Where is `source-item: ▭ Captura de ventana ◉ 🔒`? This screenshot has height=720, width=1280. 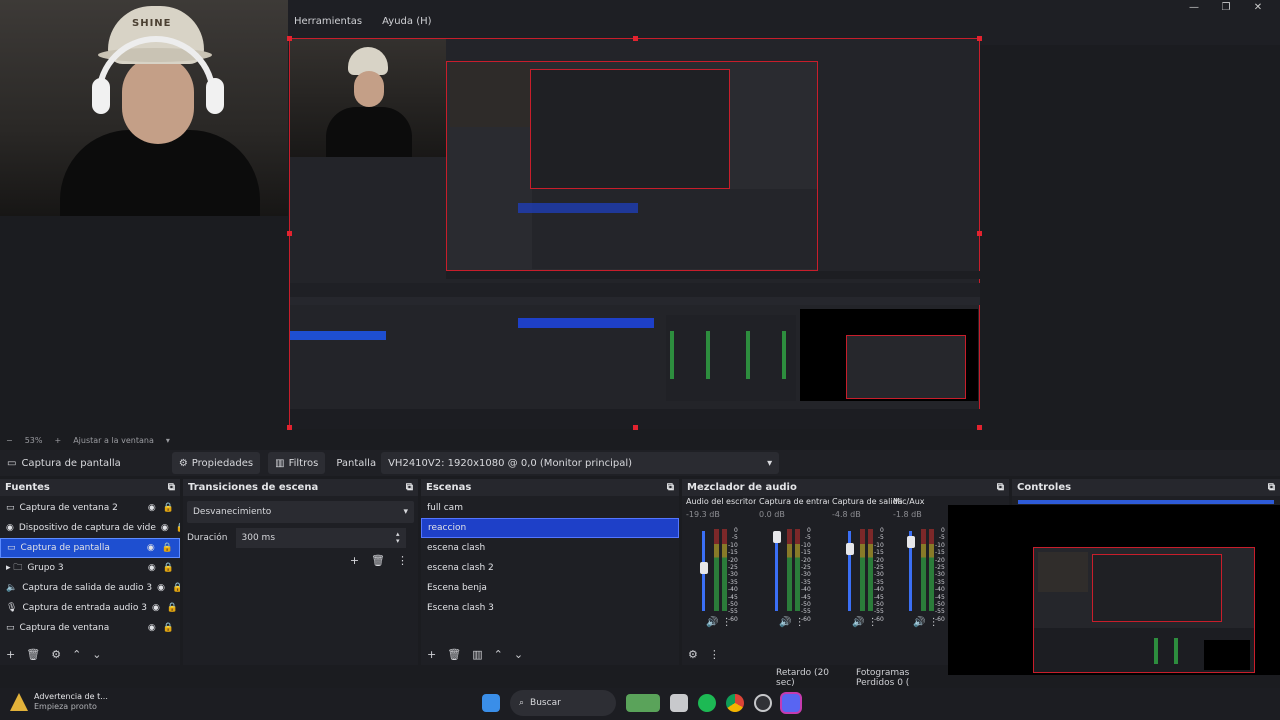 source-item: ▭ Captura de ventana ◉ 🔒 is located at coordinates (90, 628).